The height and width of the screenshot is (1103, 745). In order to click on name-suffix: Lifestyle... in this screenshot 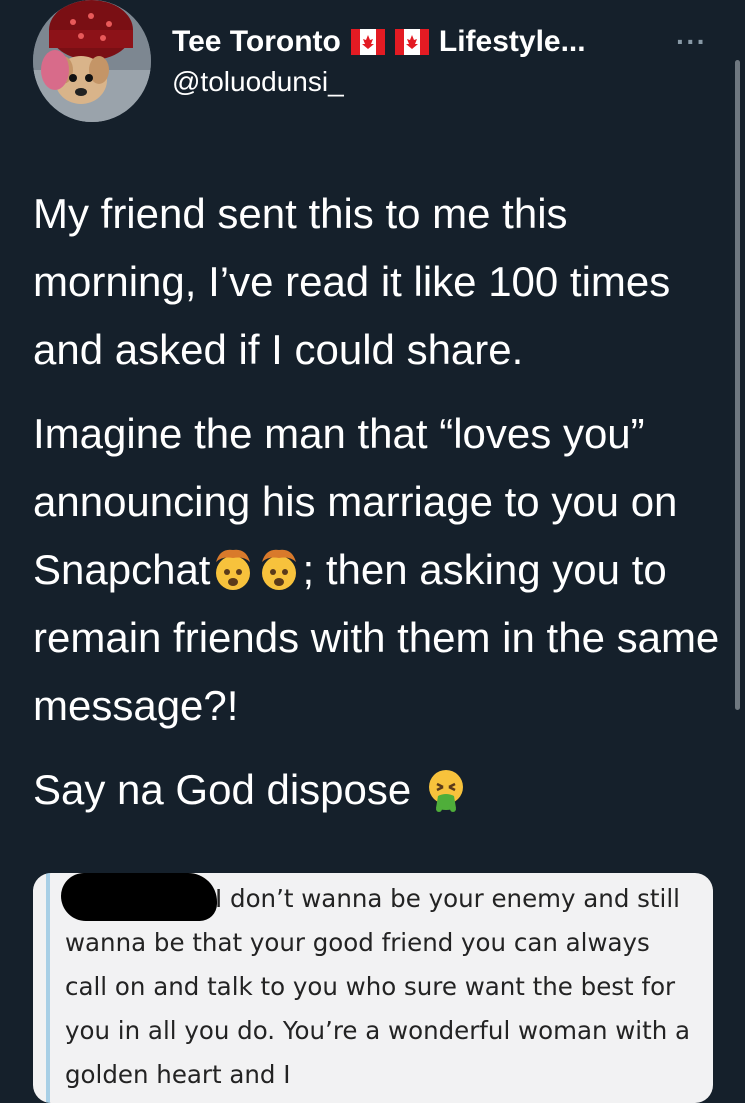, I will do `click(512, 42)`.